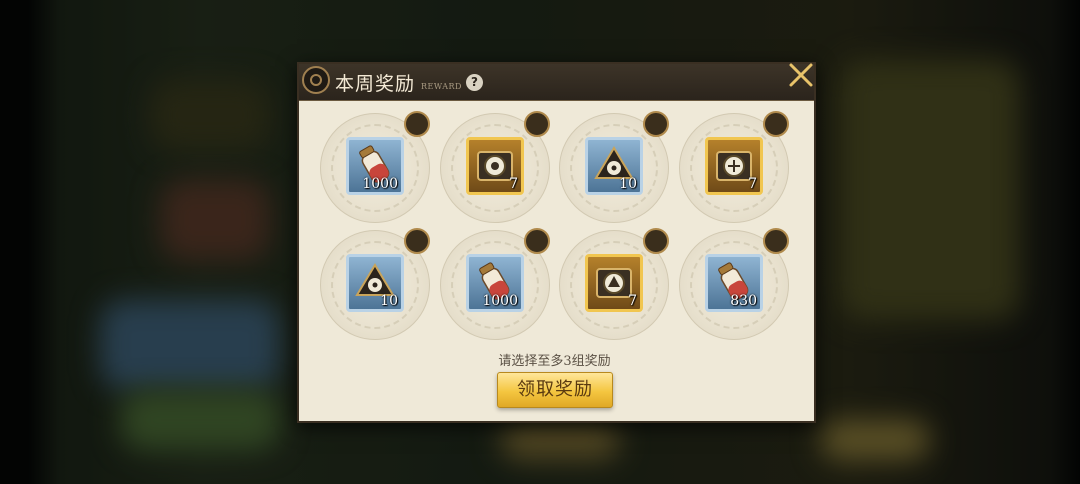 The height and width of the screenshot is (484, 1080). Describe the element at coordinates (316, 80) in the screenshot. I see `reward-emblem-icon` at that location.